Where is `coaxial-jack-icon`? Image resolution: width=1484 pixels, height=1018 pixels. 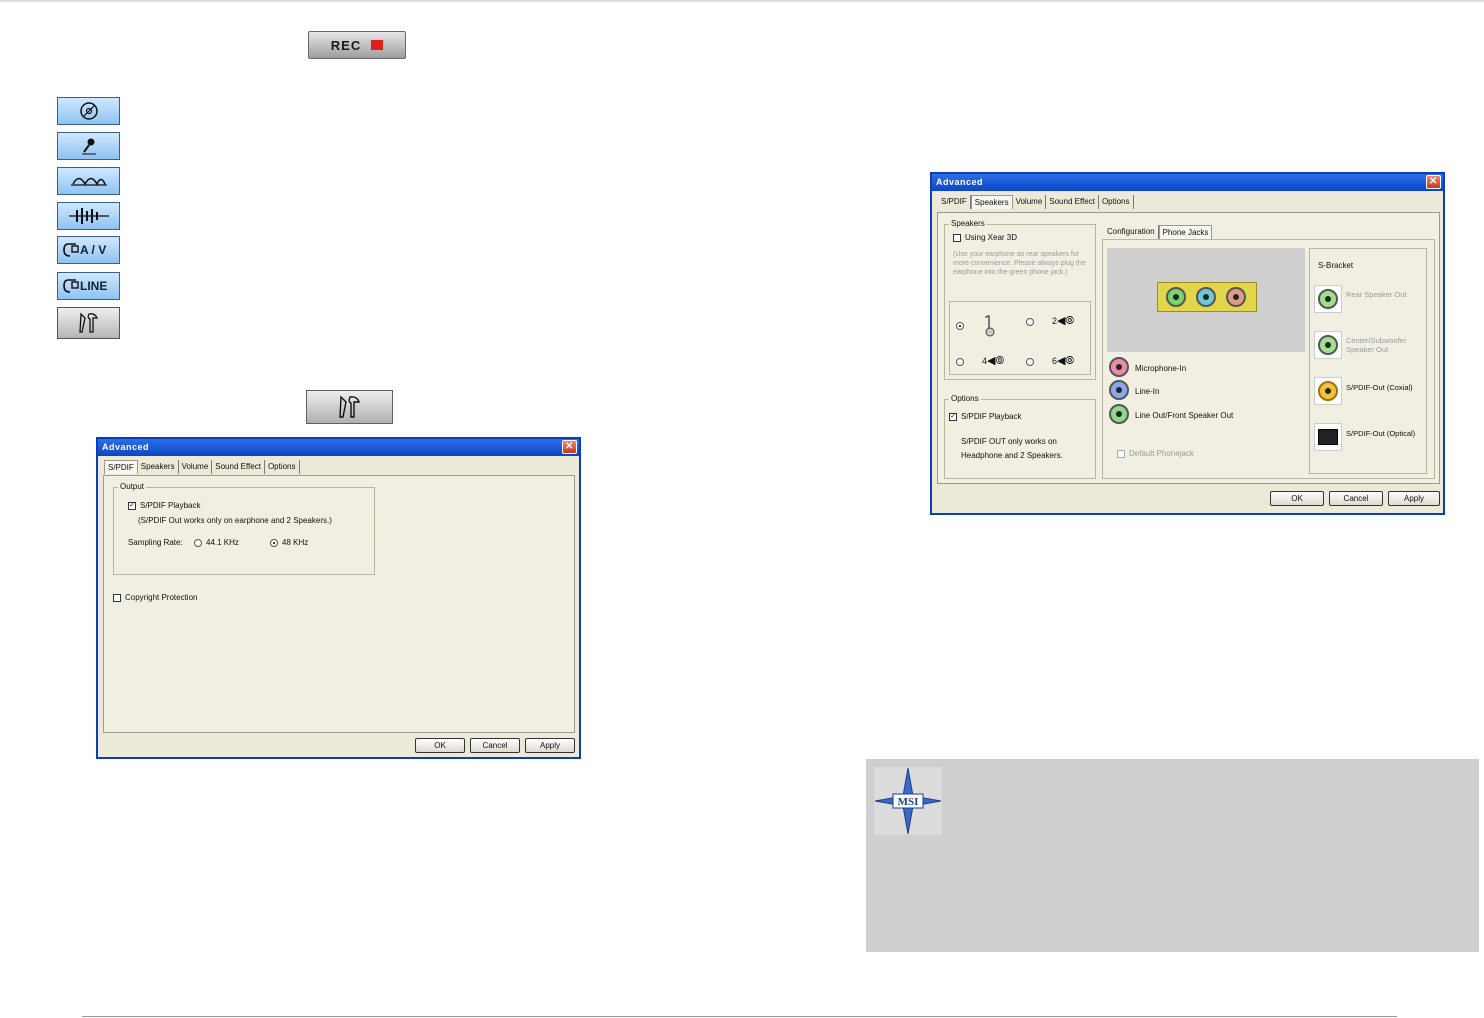 coaxial-jack-icon is located at coordinates (1328, 391).